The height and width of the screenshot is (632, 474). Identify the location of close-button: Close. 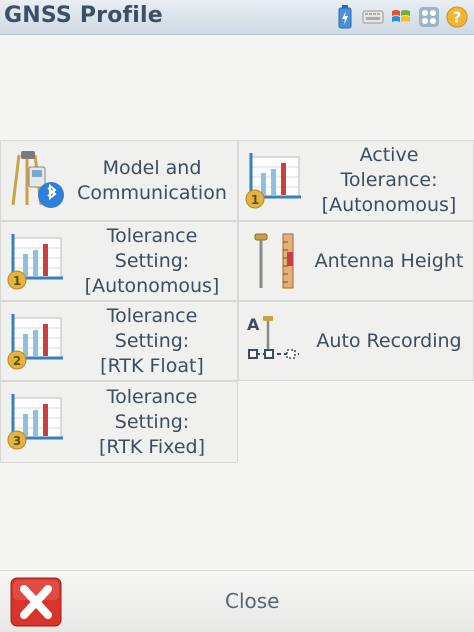
(275, 601).